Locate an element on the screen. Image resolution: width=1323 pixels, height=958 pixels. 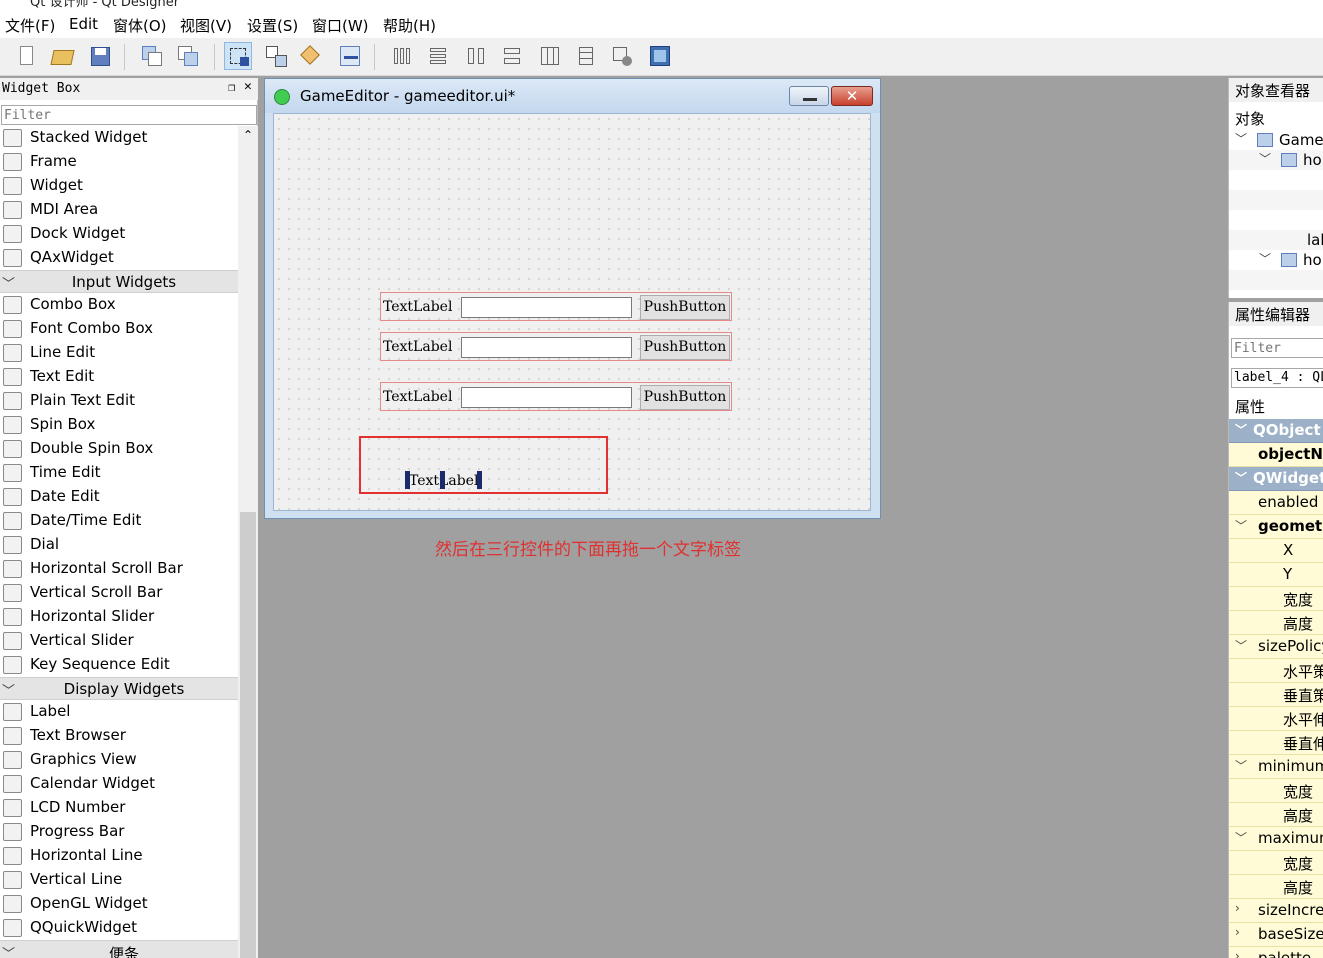
close-window-button: ✕ is located at coordinates (852, 96).